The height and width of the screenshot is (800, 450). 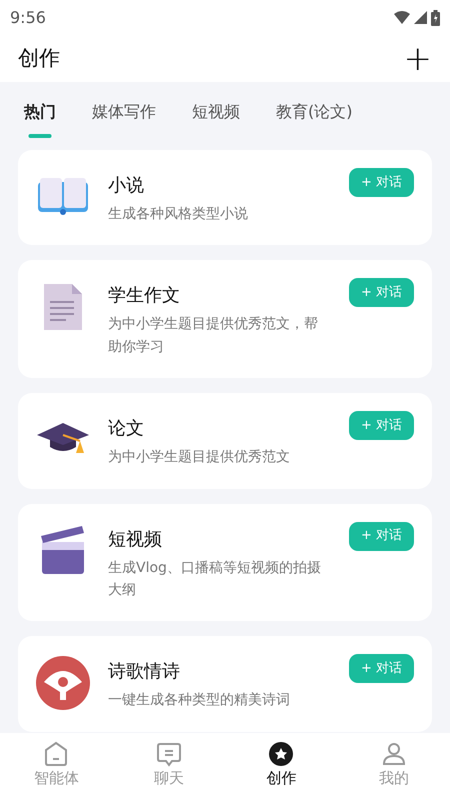 What do you see at coordinates (28, 17) in the screenshot?
I see `status-time: 9:56` at bounding box center [28, 17].